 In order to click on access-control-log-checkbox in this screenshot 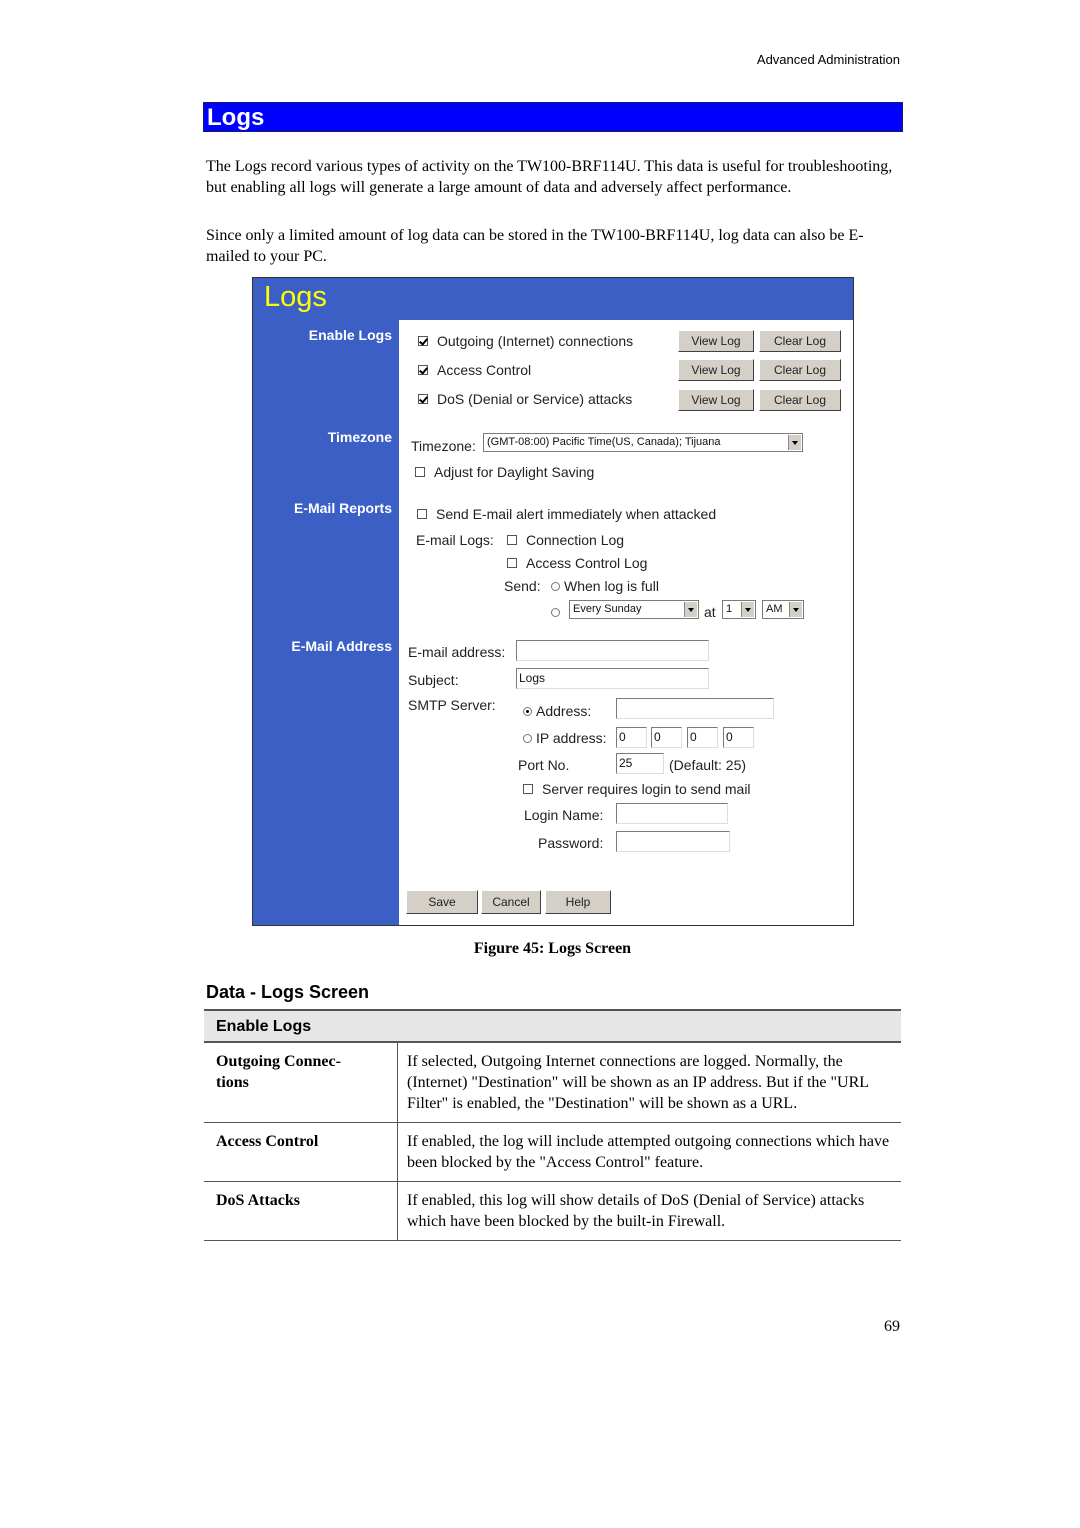, I will do `click(512, 563)`.